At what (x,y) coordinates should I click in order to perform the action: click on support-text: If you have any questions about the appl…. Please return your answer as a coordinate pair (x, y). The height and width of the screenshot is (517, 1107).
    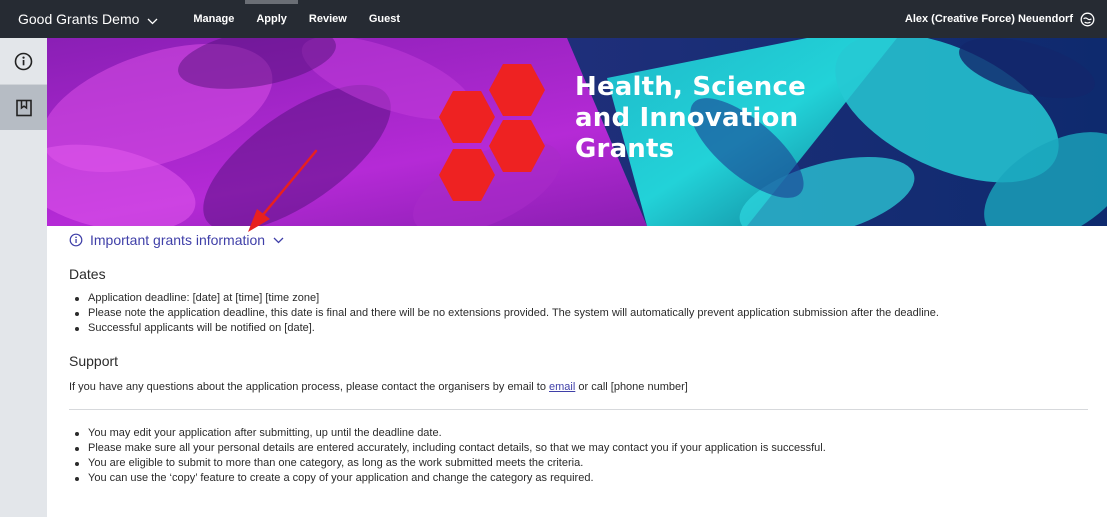
    Looking at the image, I should click on (378, 387).